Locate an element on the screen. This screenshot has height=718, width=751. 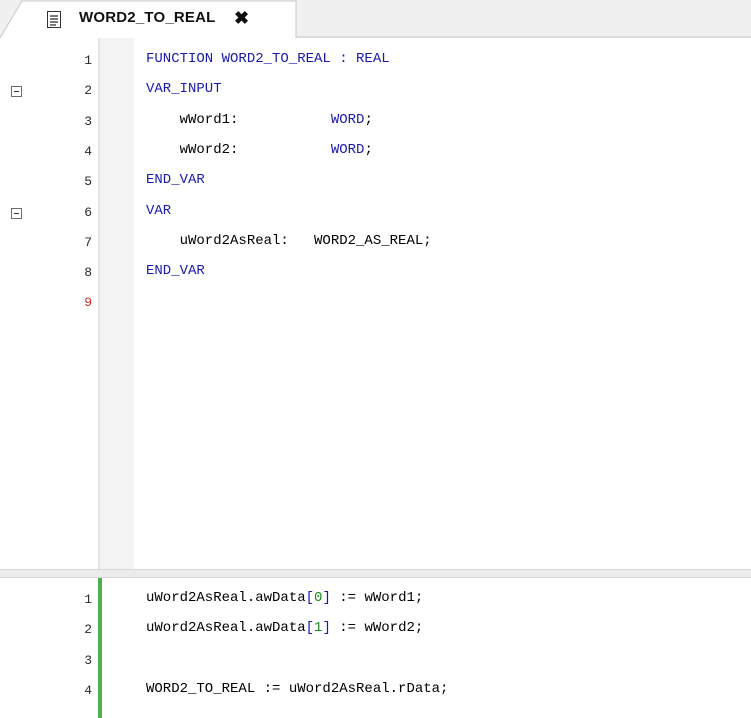
code-line: uWord2AsReal.awData[1] := wWord2; is located at coordinates (284, 628).